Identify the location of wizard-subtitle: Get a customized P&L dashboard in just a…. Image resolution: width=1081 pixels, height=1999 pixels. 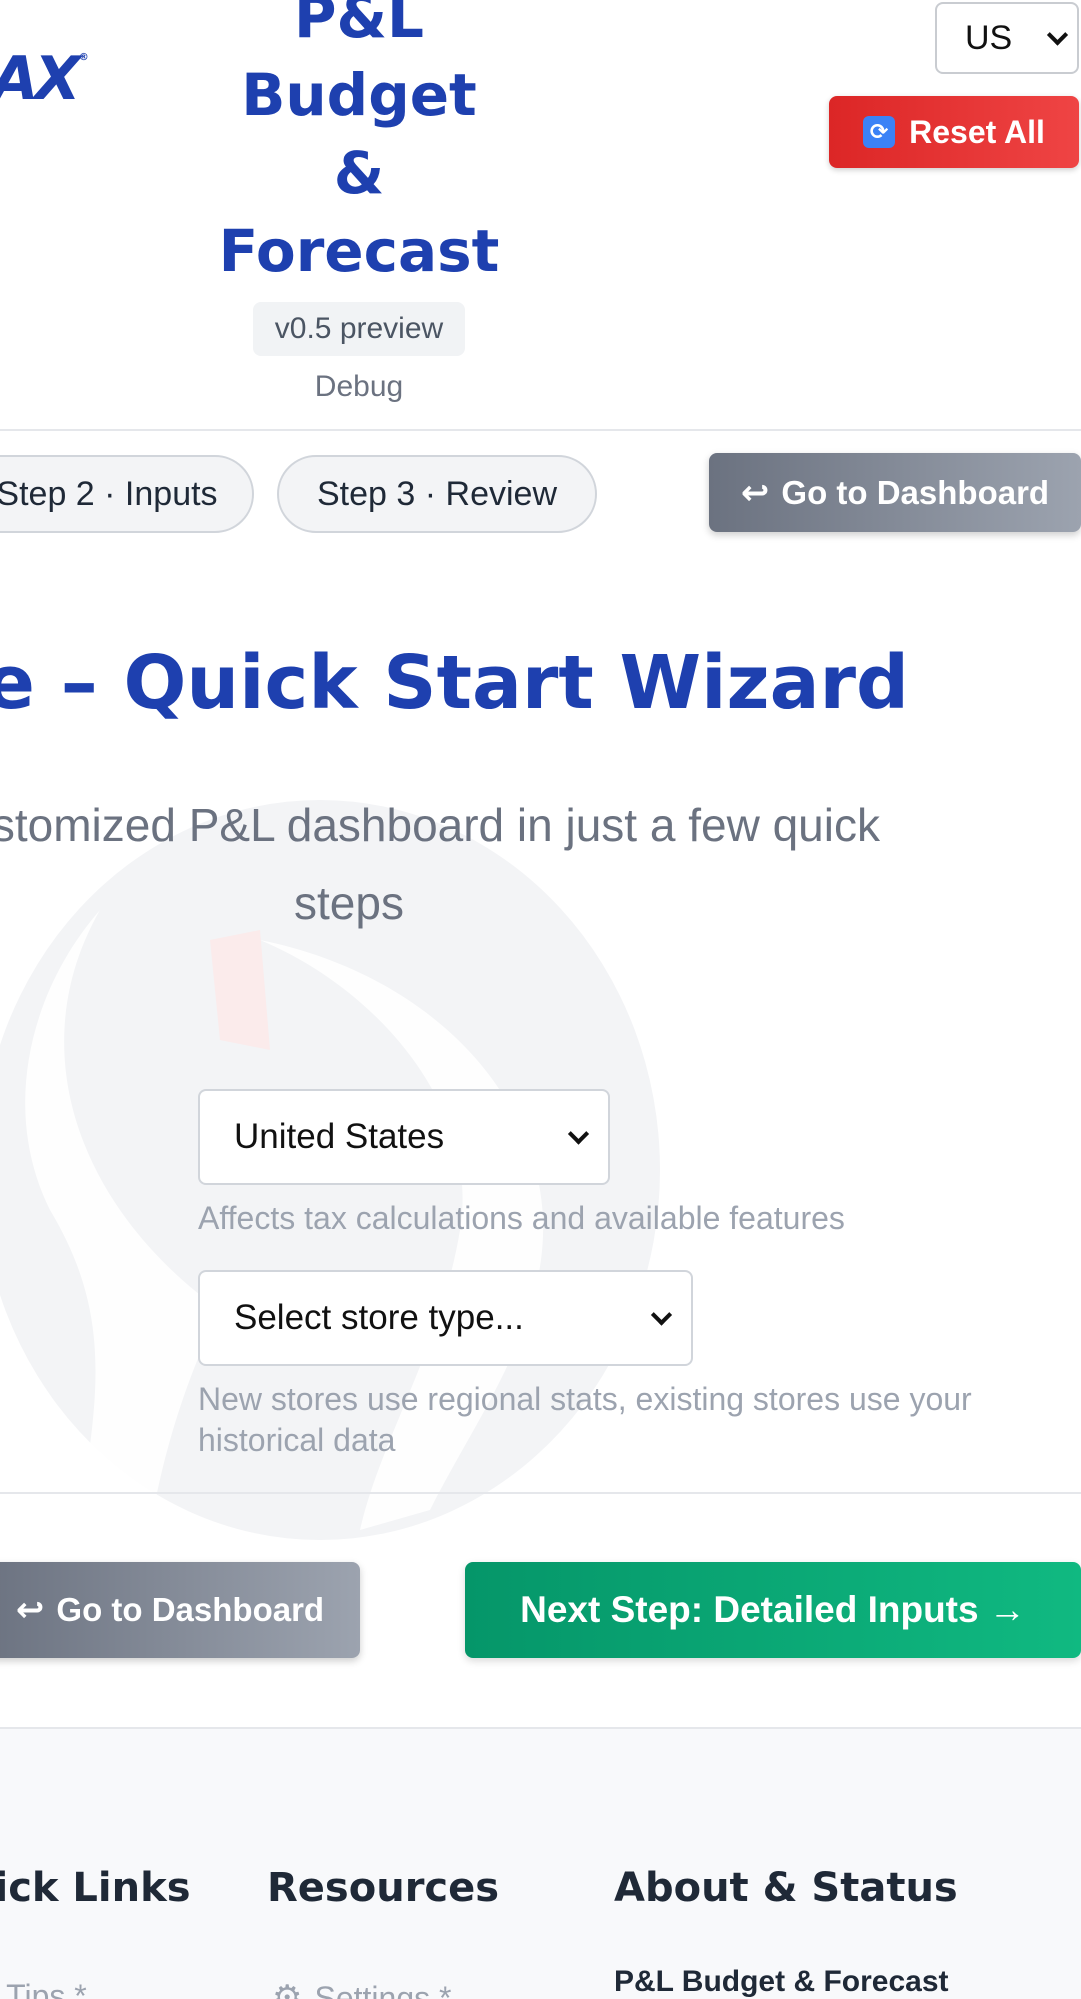
(440, 864).